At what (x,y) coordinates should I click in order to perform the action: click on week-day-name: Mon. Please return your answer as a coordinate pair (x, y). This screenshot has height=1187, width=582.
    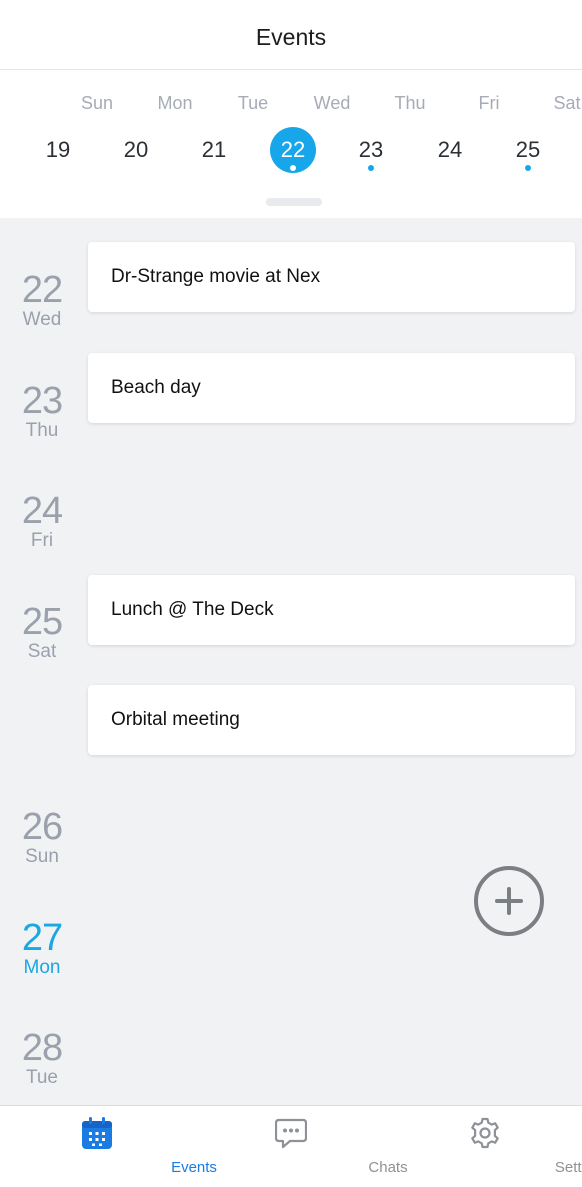
    Looking at the image, I should click on (175, 103).